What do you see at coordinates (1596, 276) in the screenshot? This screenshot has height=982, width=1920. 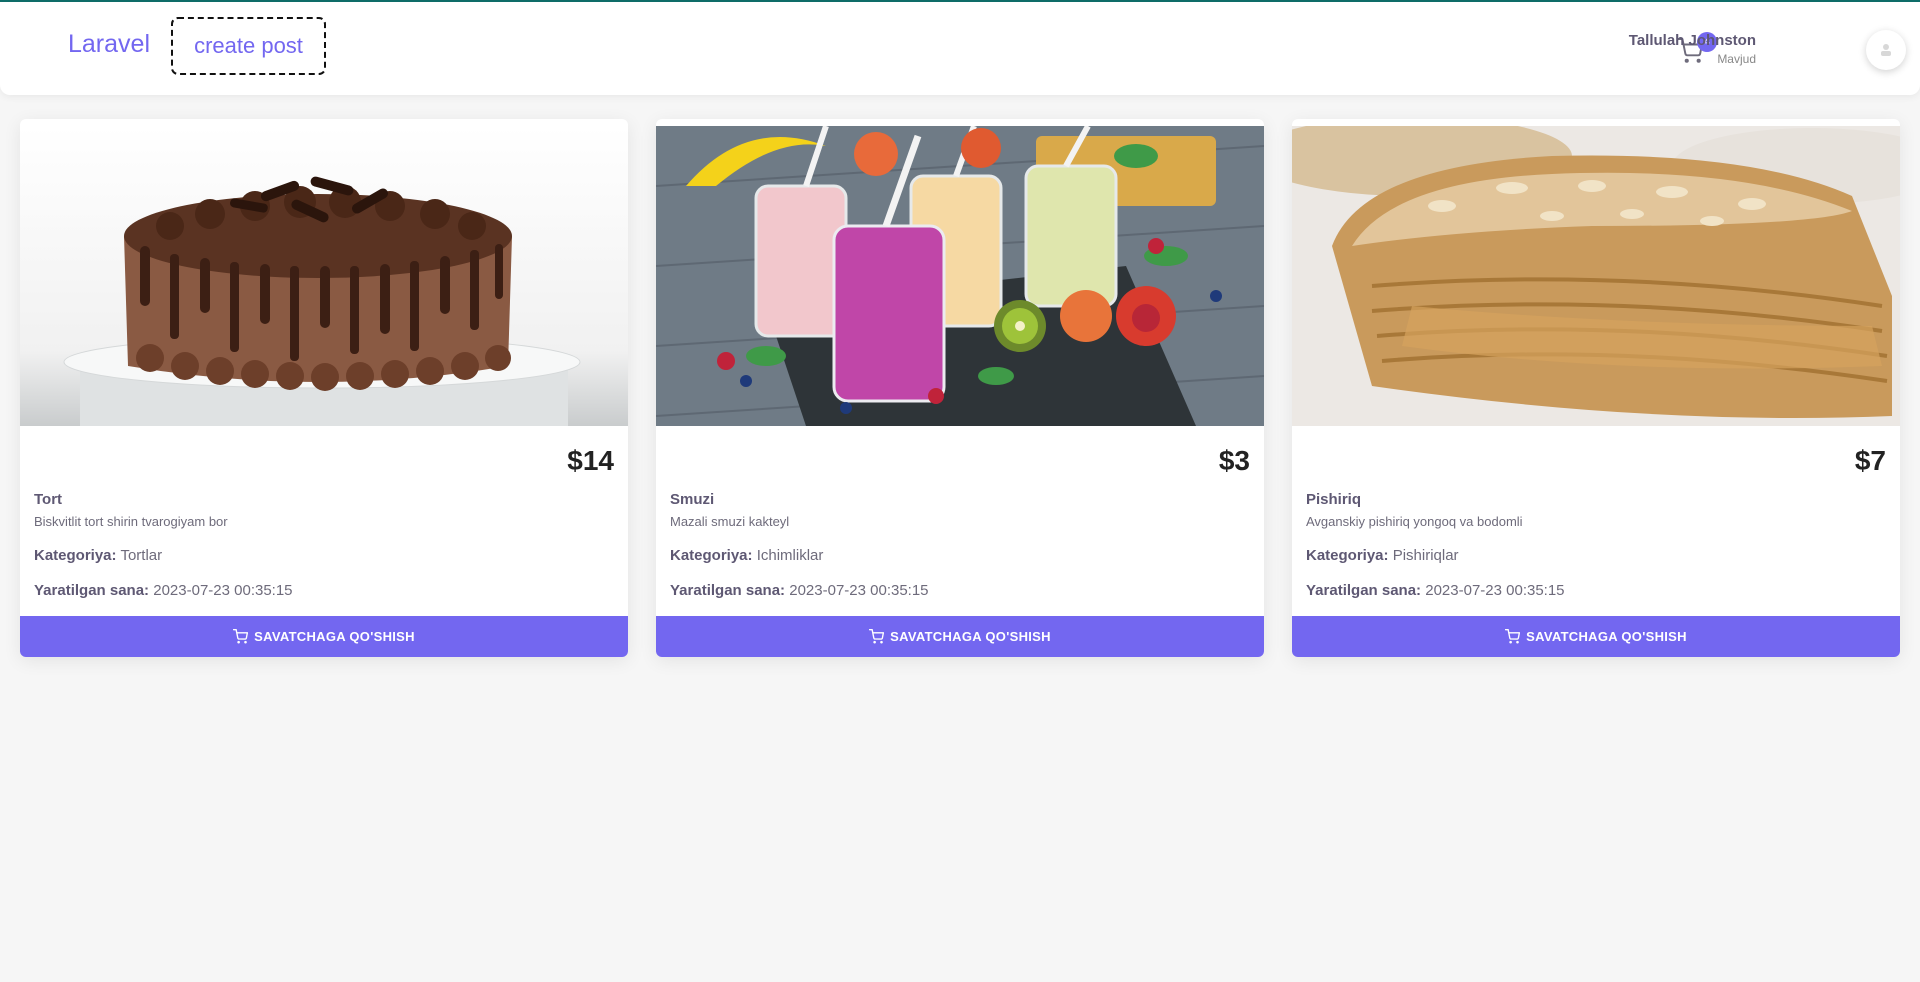 I see `product-image-pastry` at bounding box center [1596, 276].